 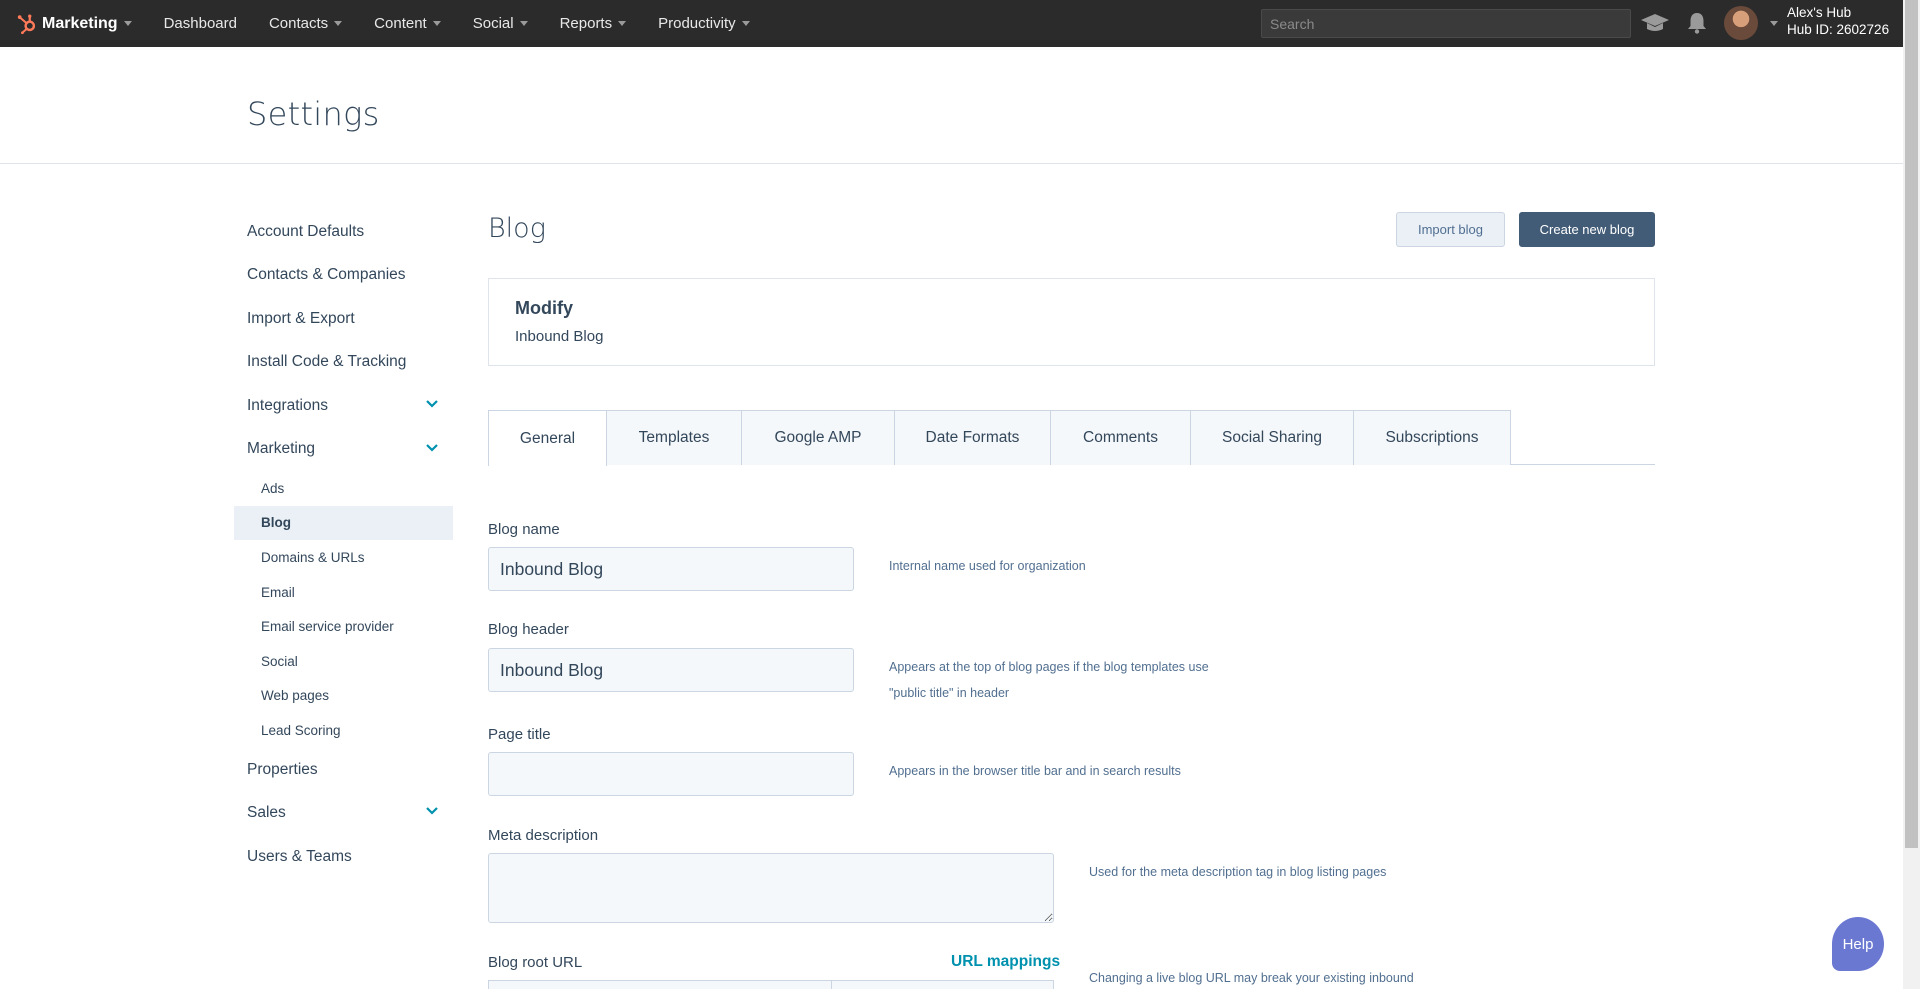 I want to click on sidebar-item-import-export: Import & Export, so click(x=343, y=319).